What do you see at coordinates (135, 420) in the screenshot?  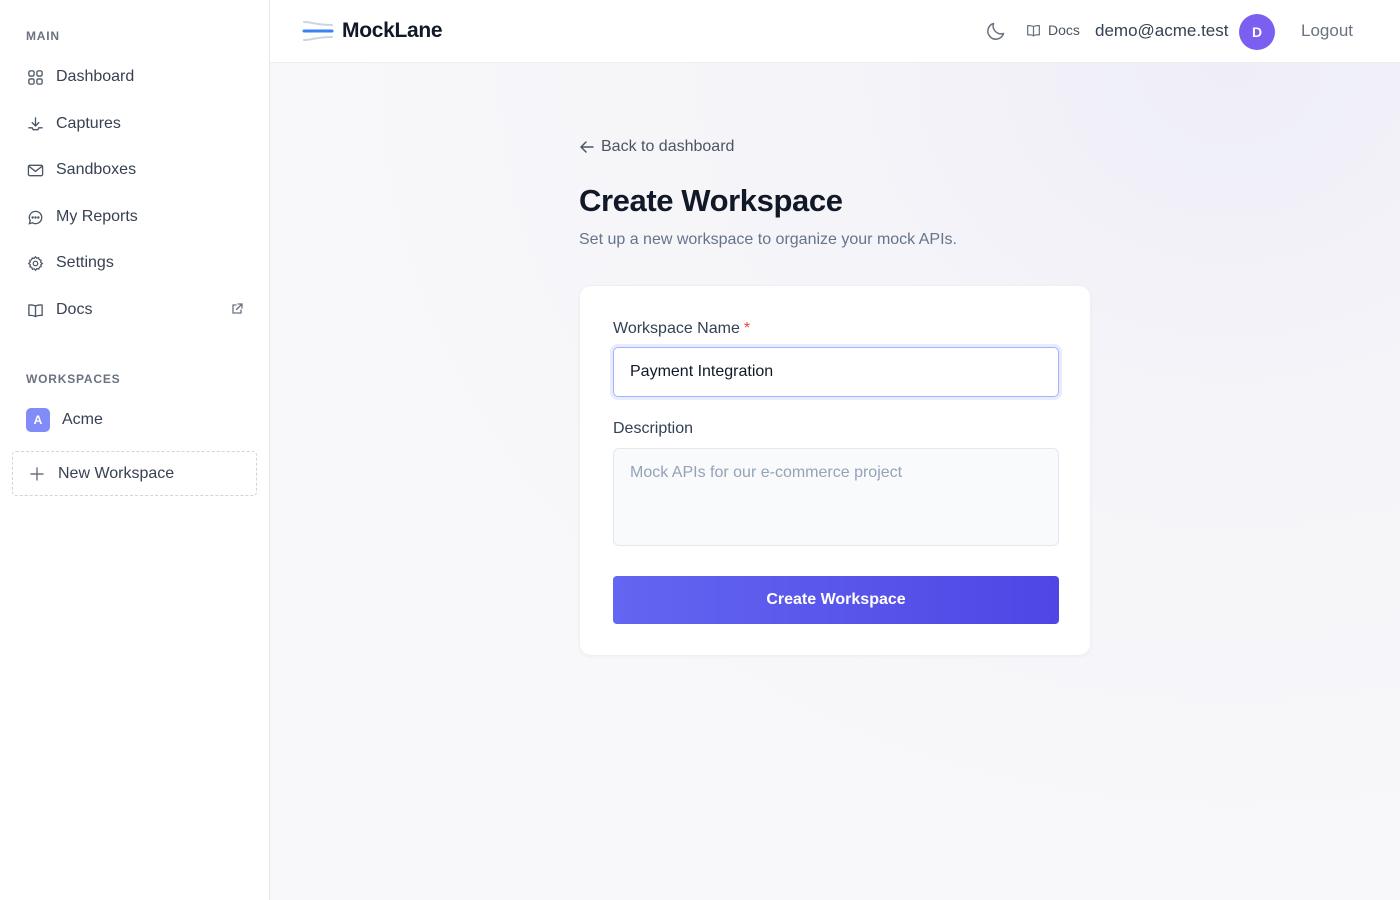 I see `workspace-item-acme: A Acme` at bounding box center [135, 420].